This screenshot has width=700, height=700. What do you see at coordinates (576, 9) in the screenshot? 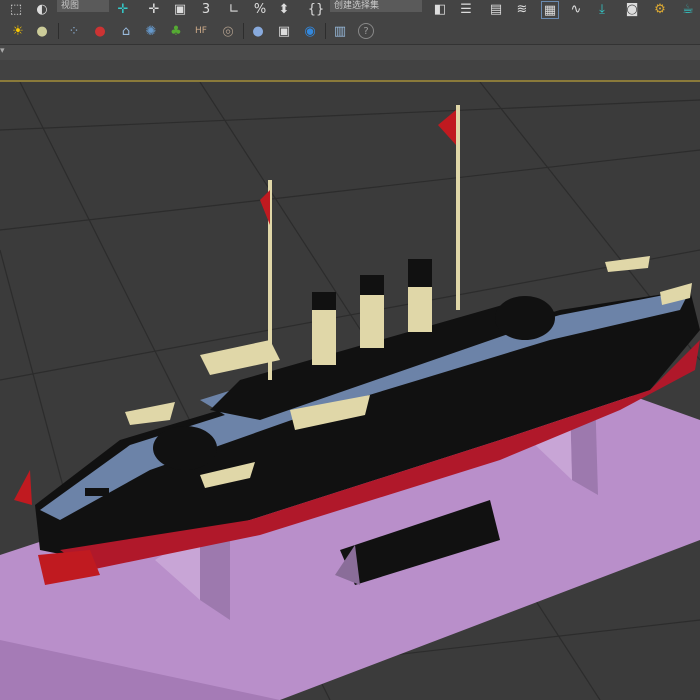
I see `curve-editor-icon: ∿` at bounding box center [576, 9].